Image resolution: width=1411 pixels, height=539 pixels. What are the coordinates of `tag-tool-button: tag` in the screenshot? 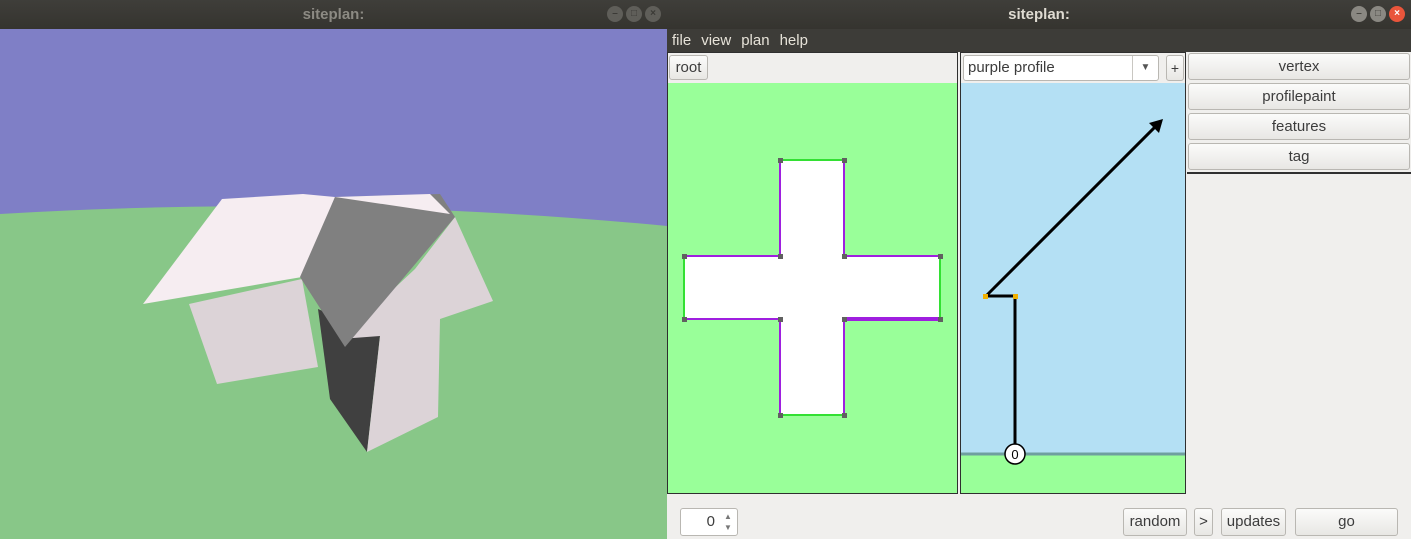 It's located at (1299, 156).